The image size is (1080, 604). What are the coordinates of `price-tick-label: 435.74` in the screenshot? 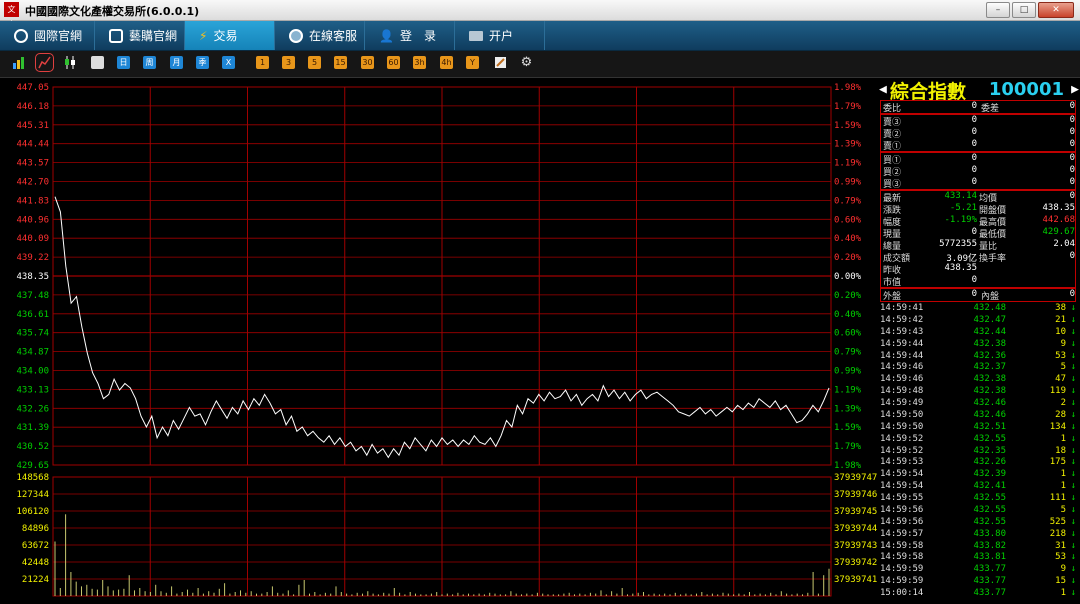 It's located at (32, 334).